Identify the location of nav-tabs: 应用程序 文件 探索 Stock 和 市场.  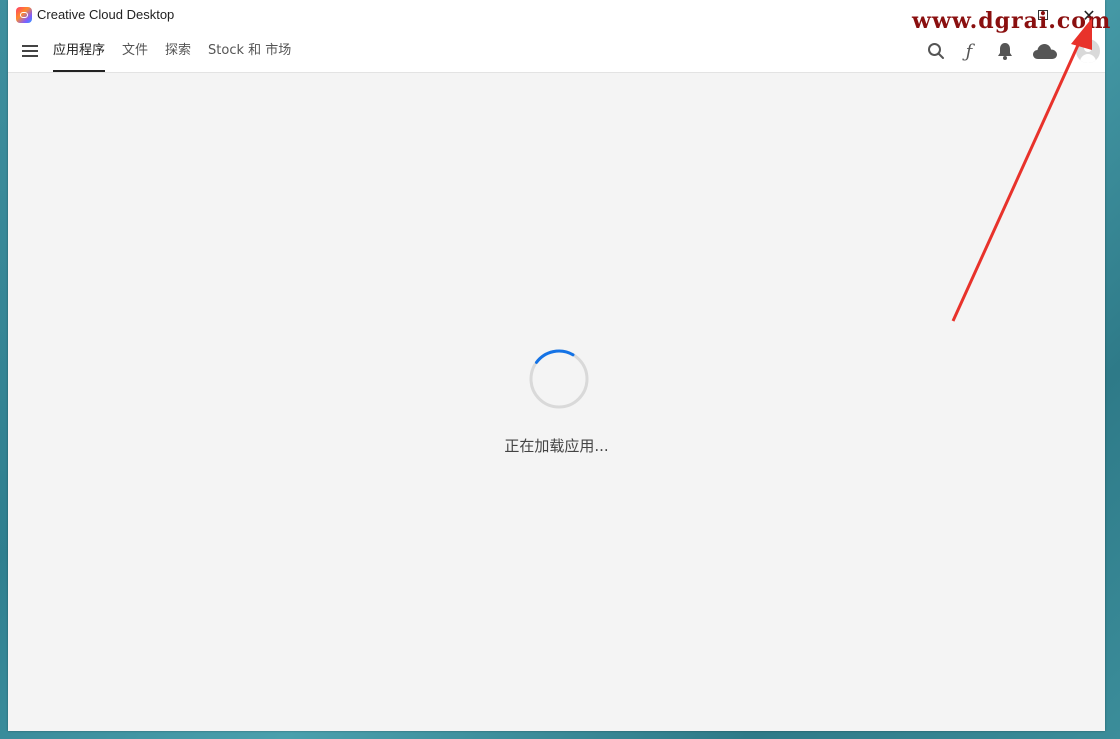
(180, 51).